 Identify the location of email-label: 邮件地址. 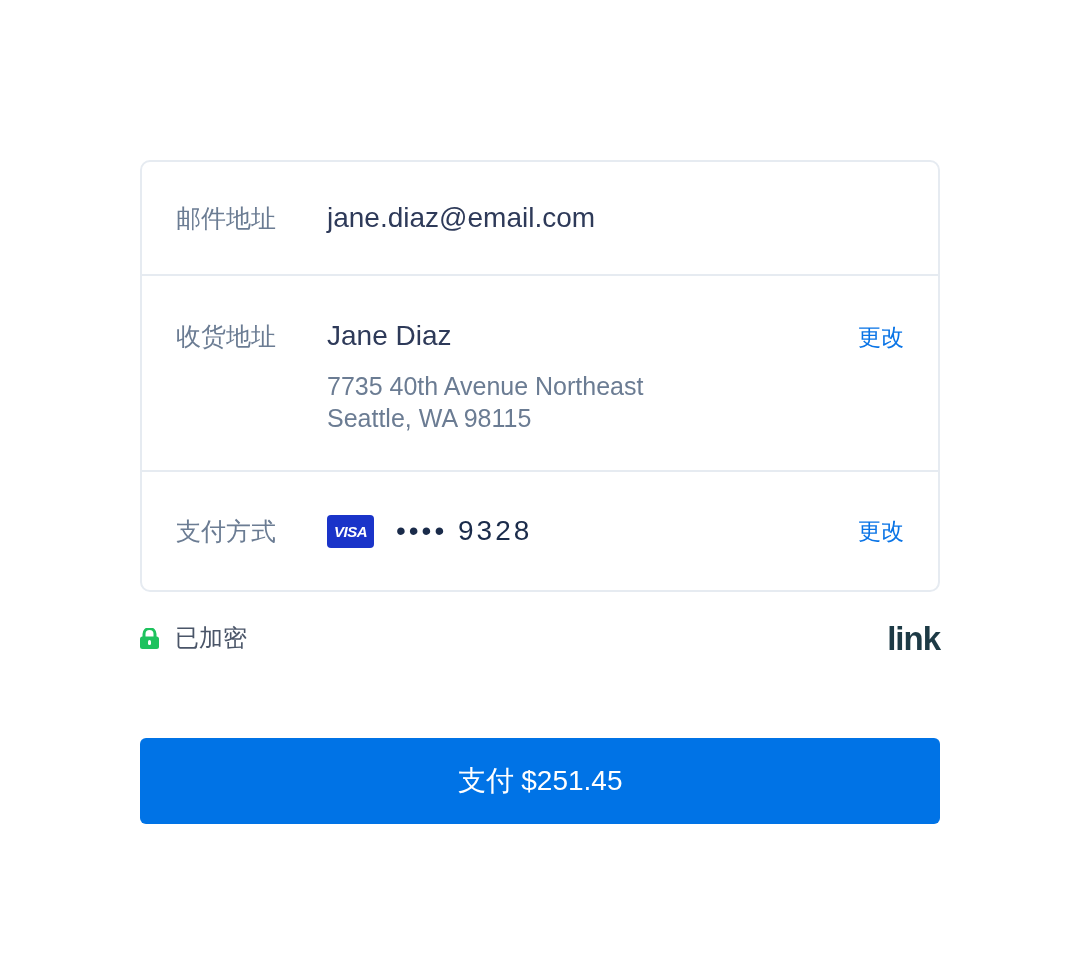
(226, 218).